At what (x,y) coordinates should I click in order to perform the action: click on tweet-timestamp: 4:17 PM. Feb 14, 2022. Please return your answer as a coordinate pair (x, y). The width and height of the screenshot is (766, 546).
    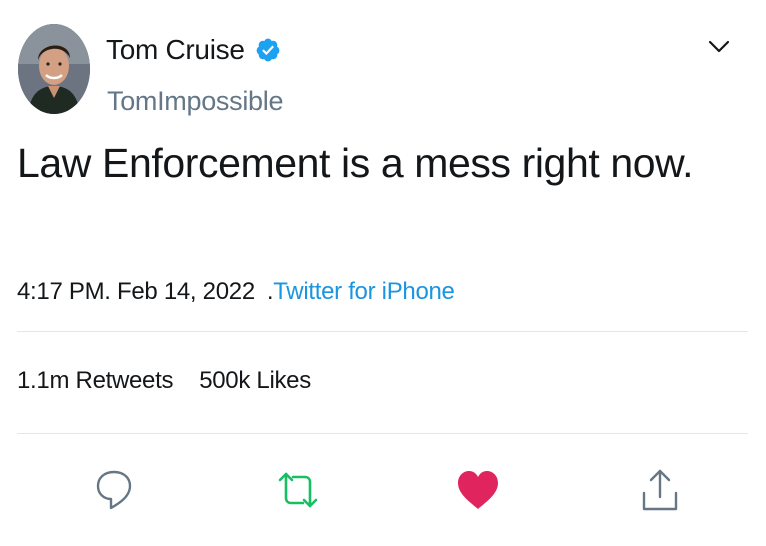
    Looking at the image, I should click on (136, 291).